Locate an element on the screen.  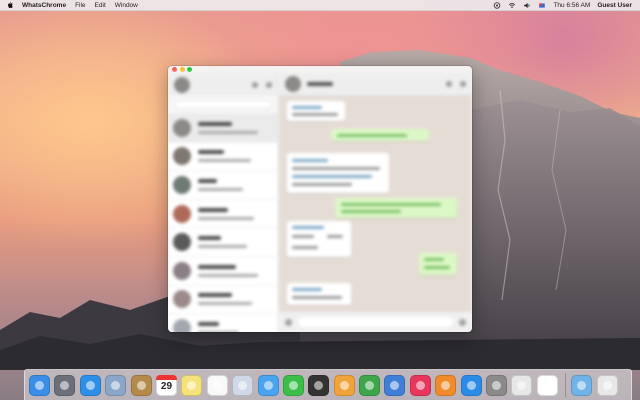
rocket-icon is located at coordinates (65, 385).